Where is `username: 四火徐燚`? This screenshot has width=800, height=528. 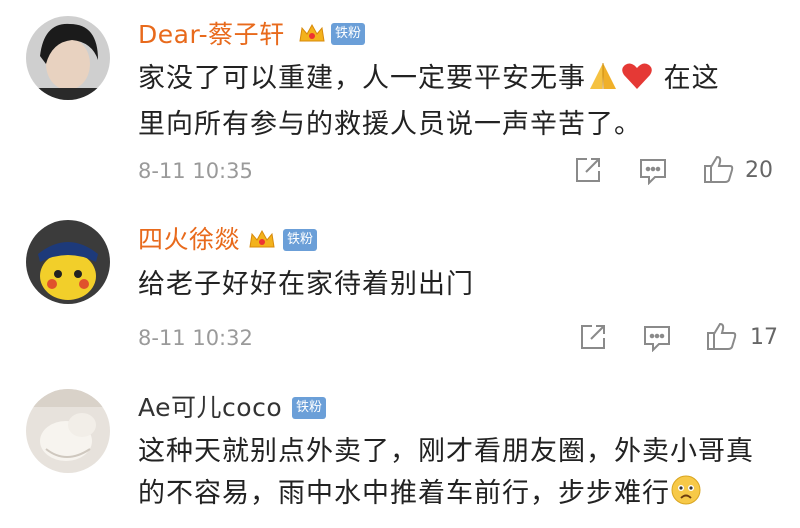
username: 四火徐燚 is located at coordinates (189, 240).